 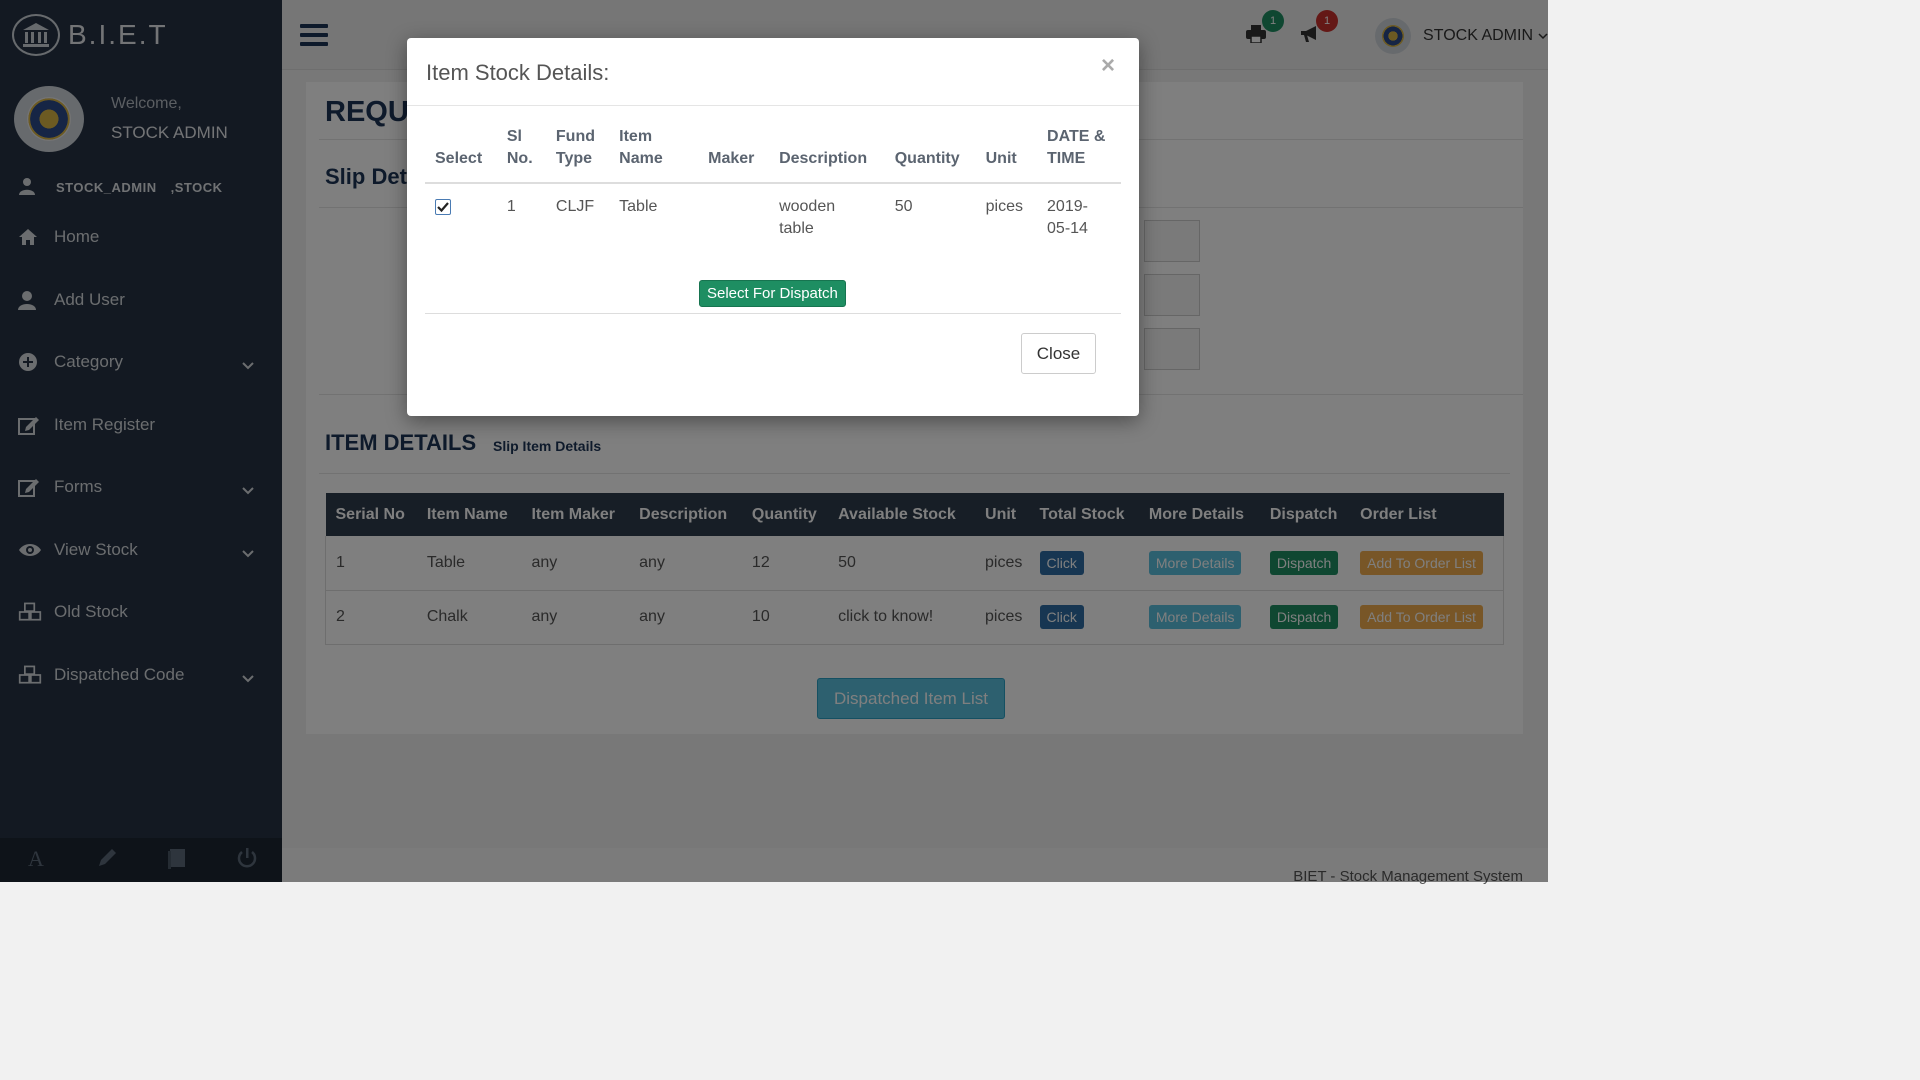 I want to click on unit-cell: pices, so click(x=1004, y=206).